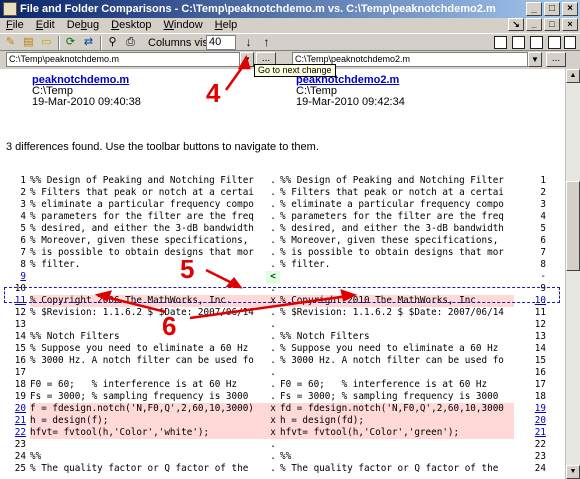 Image resolution: width=580 pixels, height=479 pixels. What do you see at coordinates (392, 252) in the screenshot?
I see `right-line-text: % is possible to obtain designs that mor` at bounding box center [392, 252].